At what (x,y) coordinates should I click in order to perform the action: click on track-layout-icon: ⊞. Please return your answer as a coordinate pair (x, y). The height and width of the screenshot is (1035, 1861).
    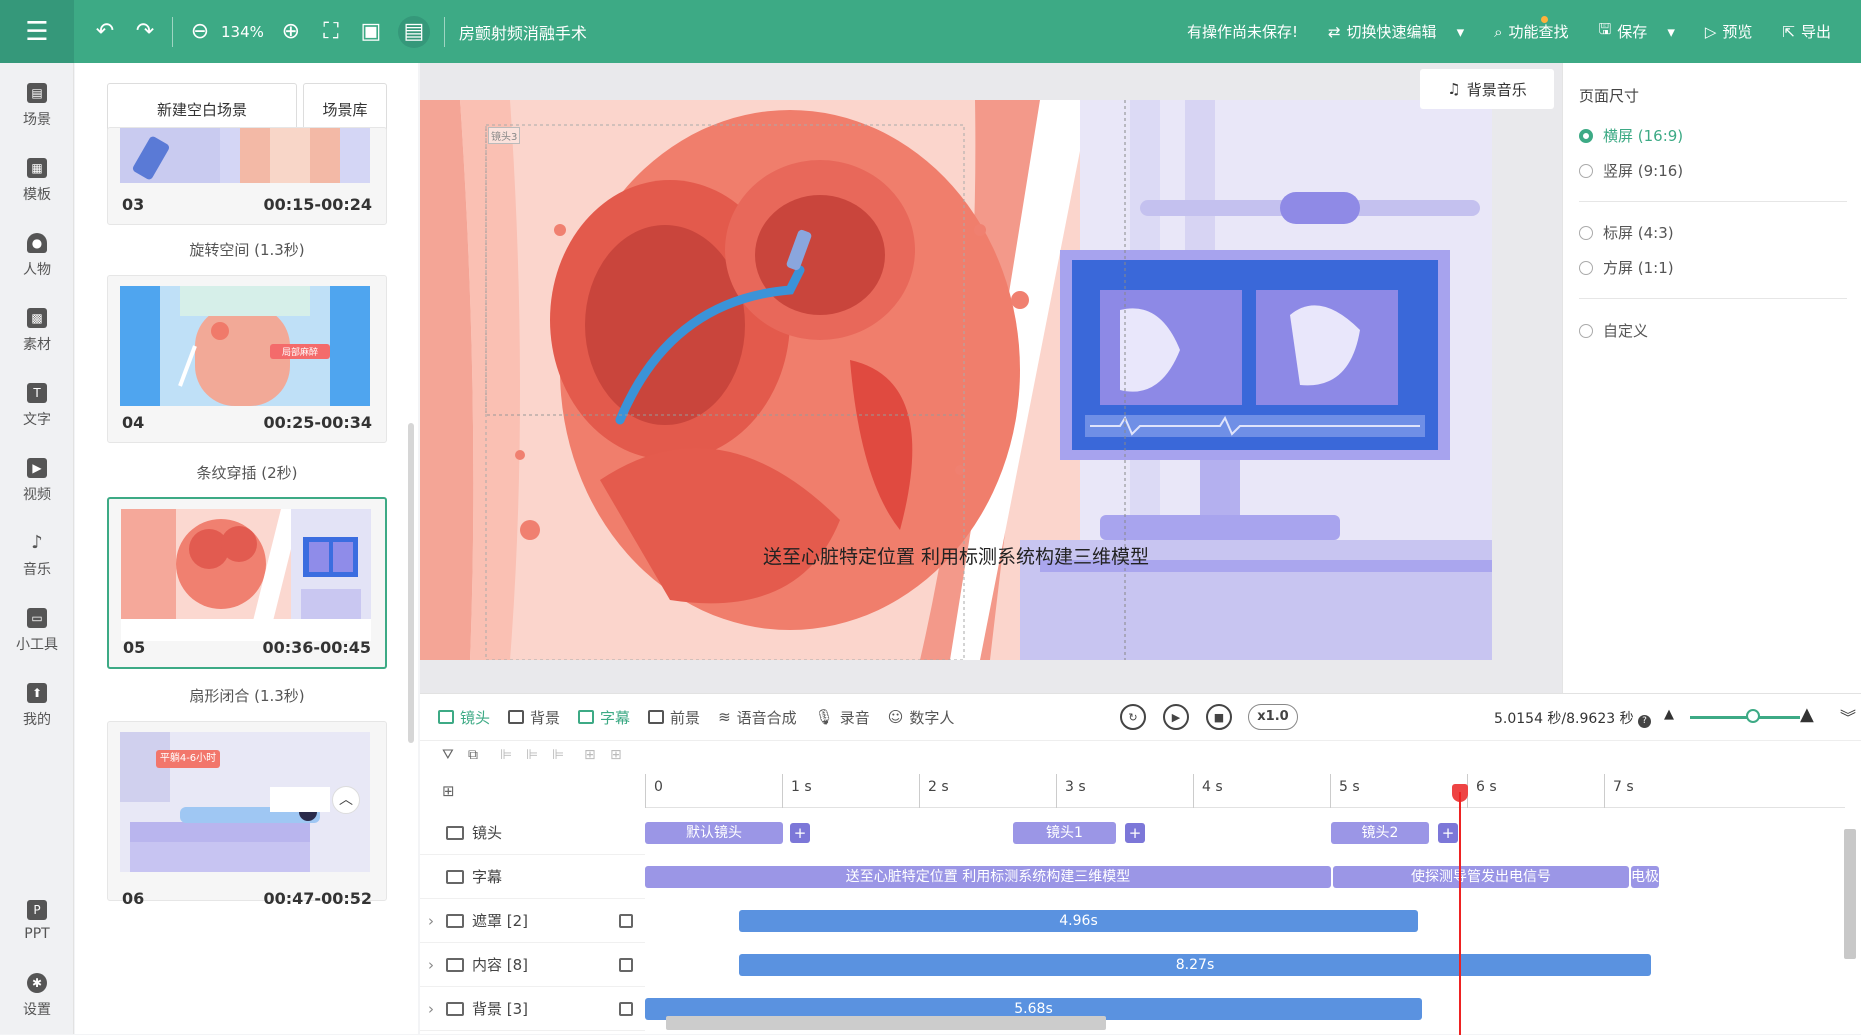
    Looking at the image, I should click on (448, 791).